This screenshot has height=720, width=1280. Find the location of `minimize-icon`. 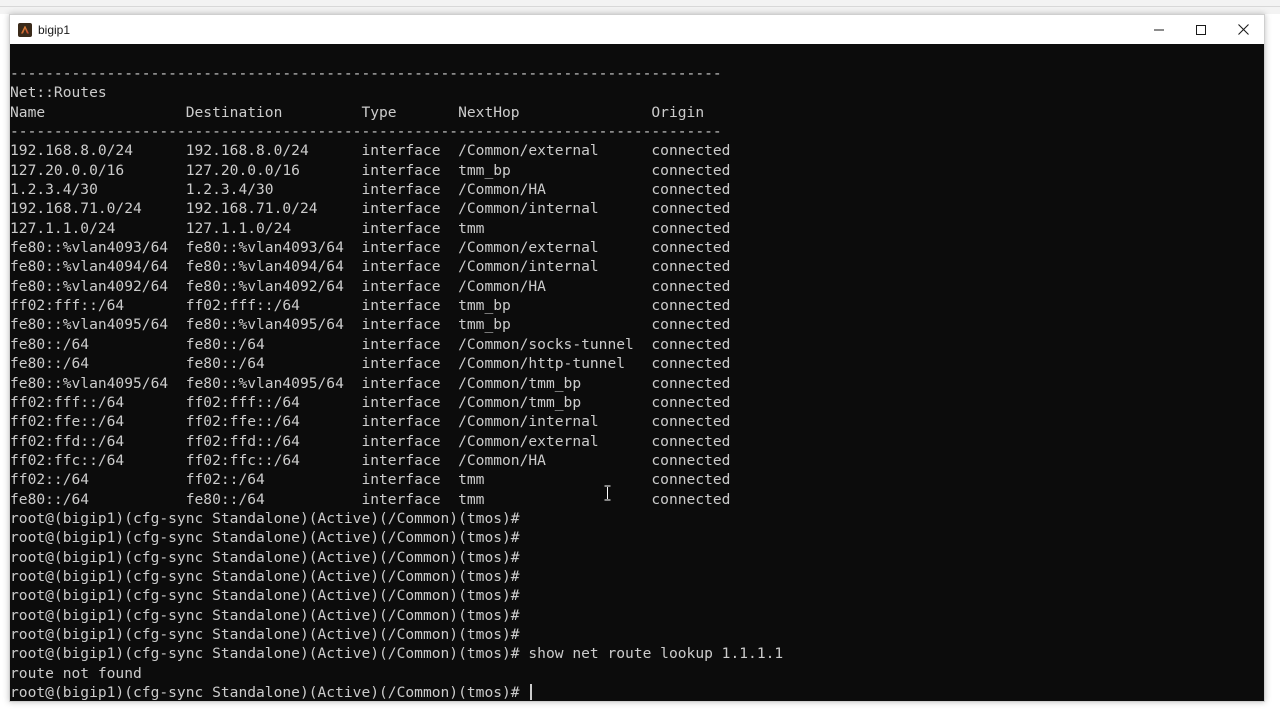

minimize-icon is located at coordinates (1159, 29).